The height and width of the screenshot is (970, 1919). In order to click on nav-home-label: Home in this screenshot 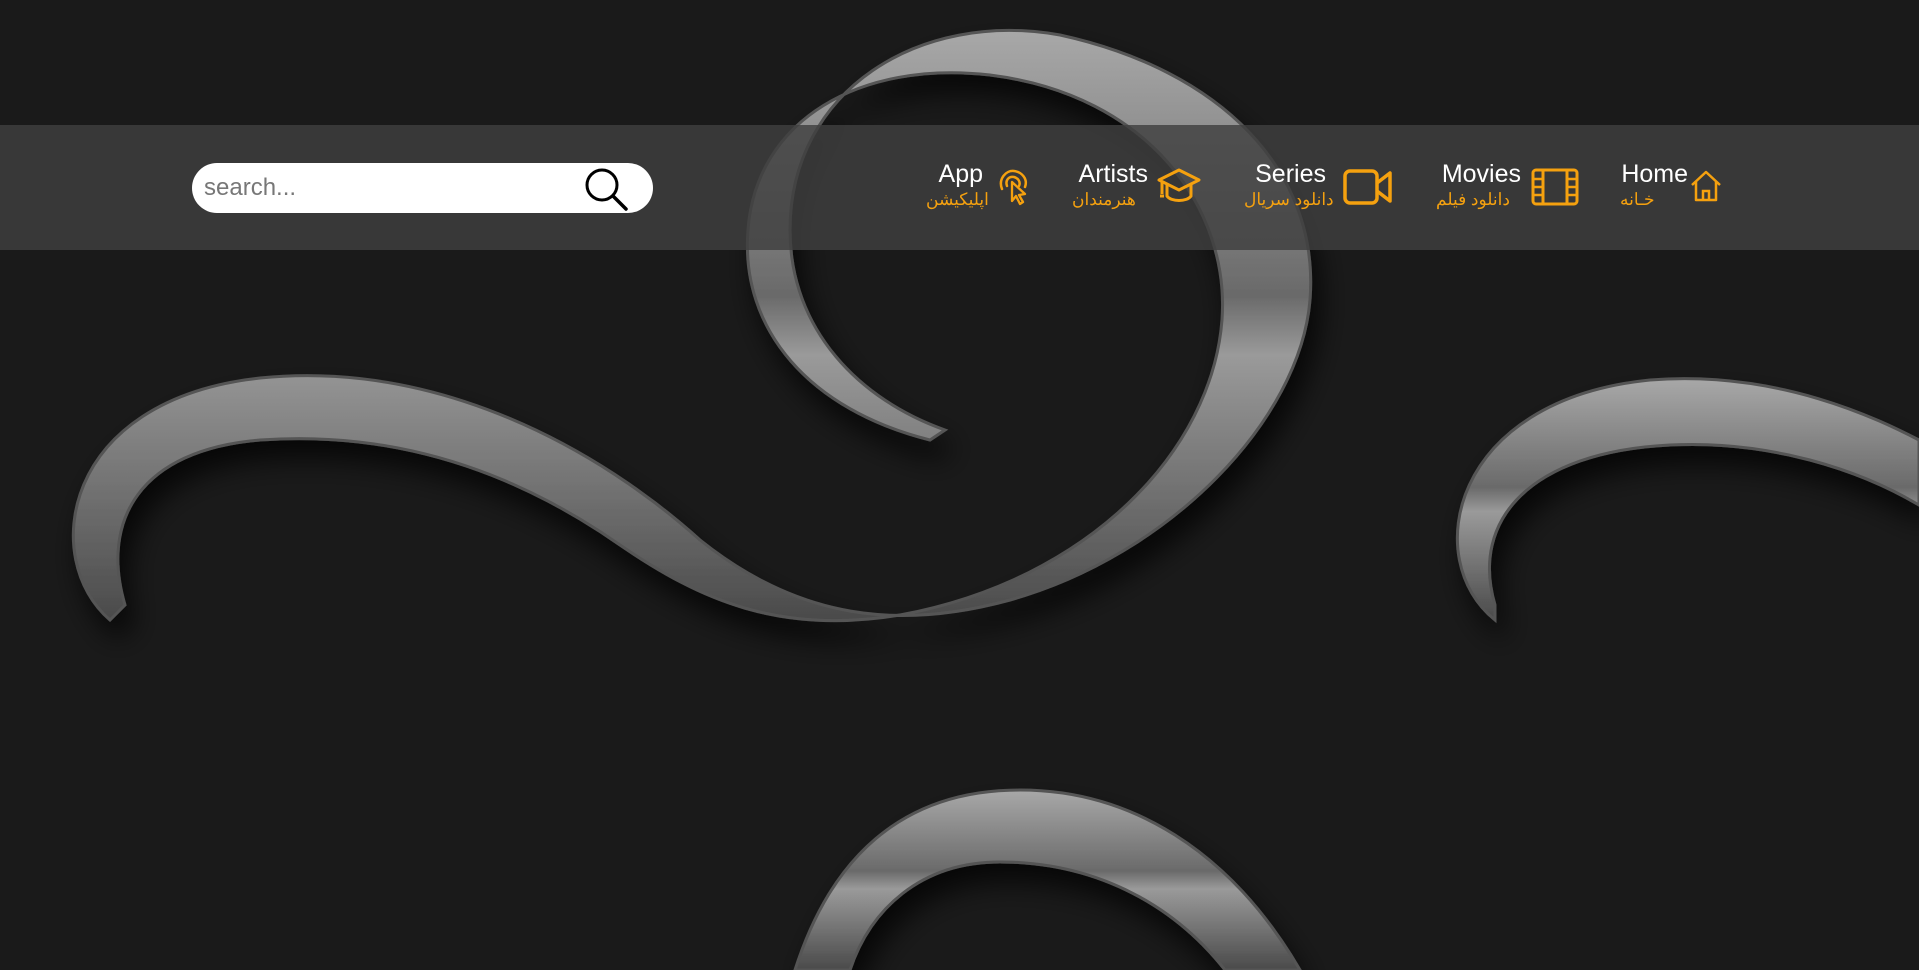, I will do `click(1654, 174)`.